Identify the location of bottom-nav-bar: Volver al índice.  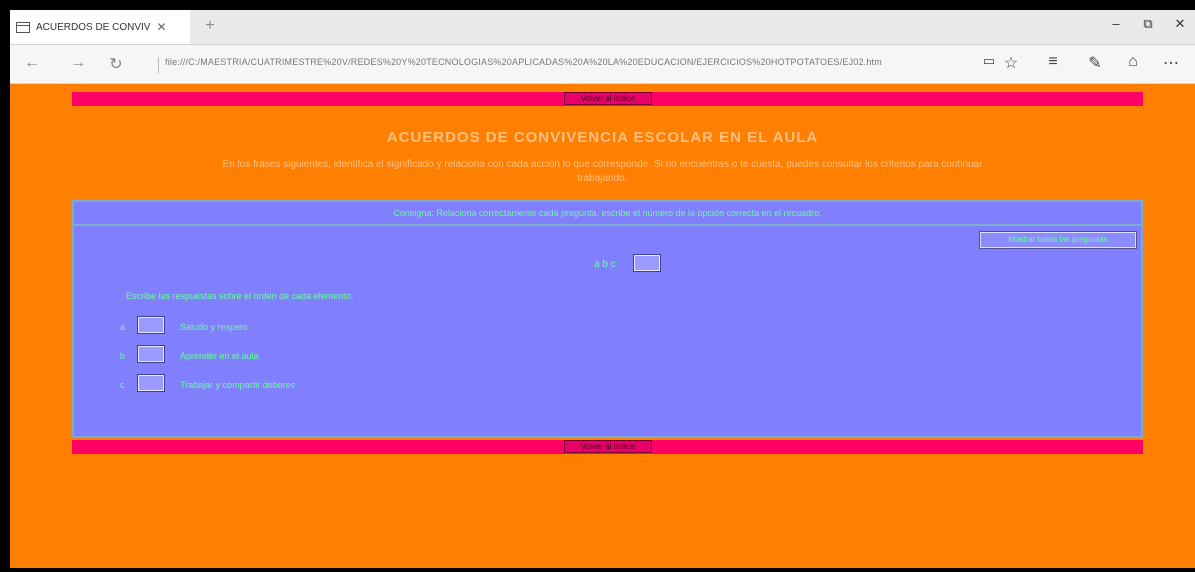
(607, 447).